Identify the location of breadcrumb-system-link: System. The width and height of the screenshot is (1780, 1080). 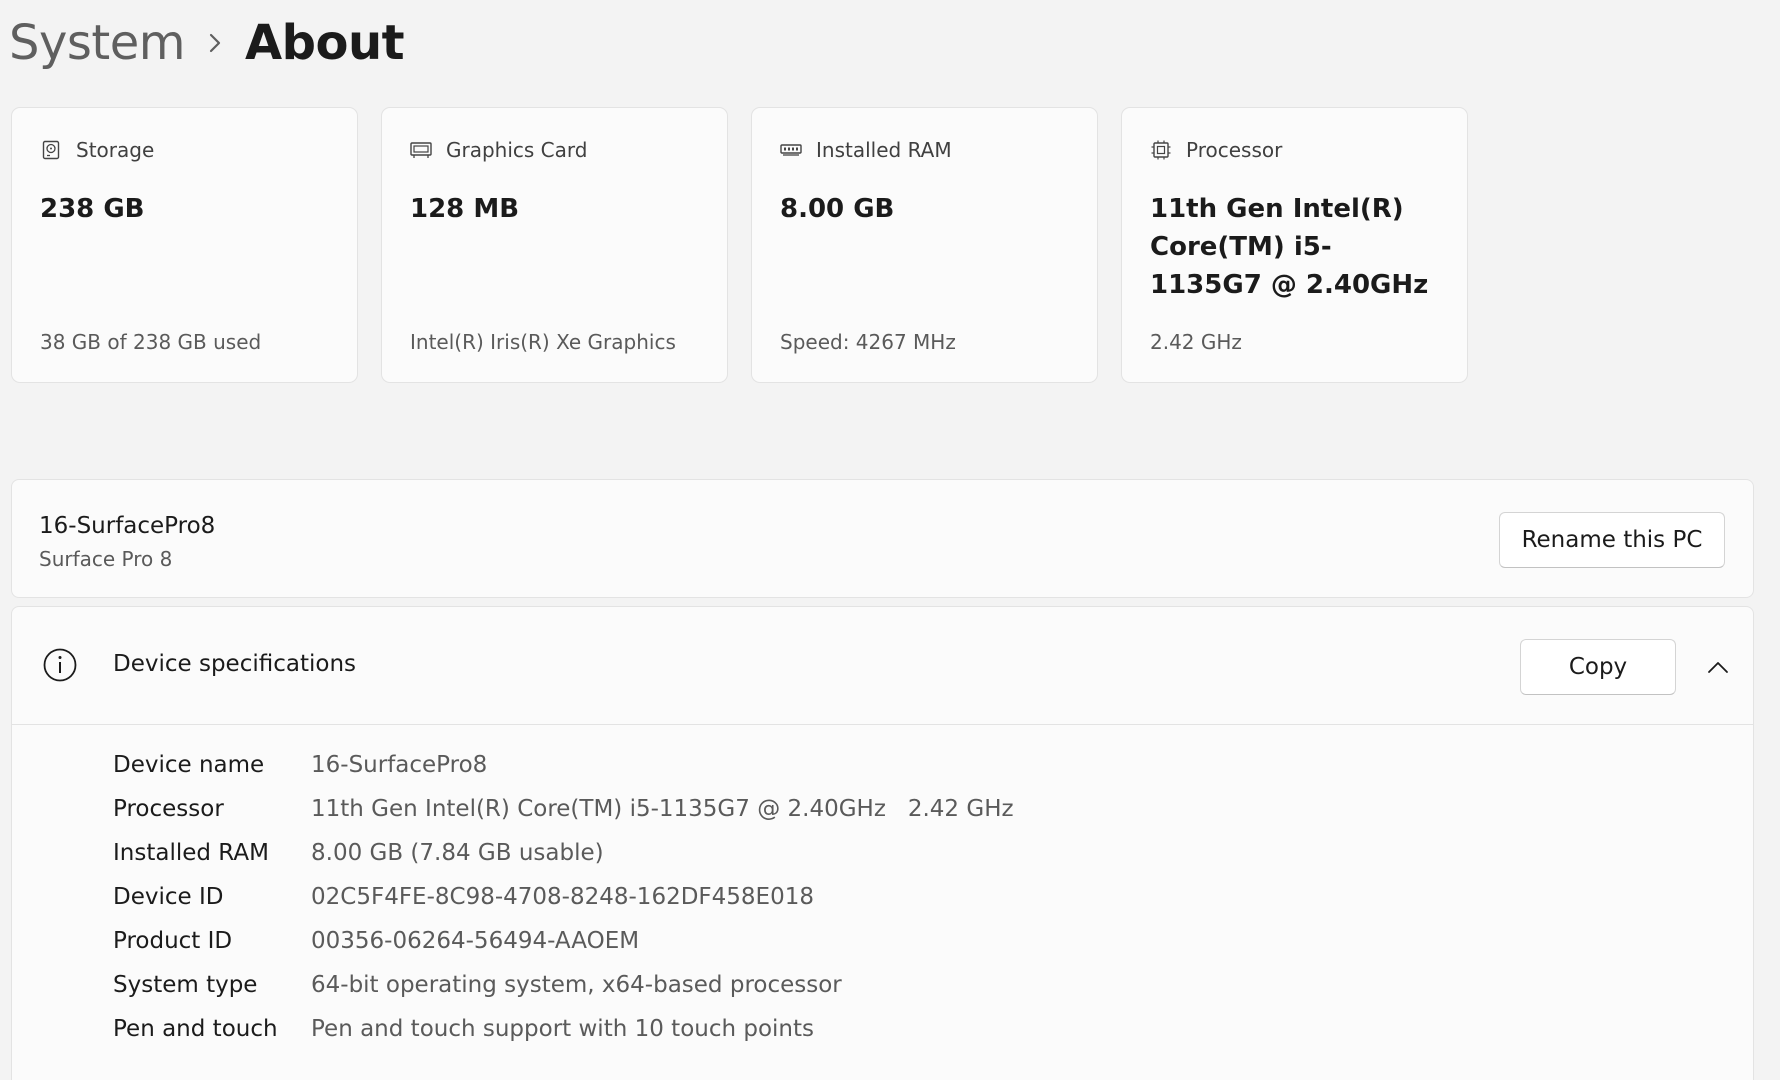
(97, 43).